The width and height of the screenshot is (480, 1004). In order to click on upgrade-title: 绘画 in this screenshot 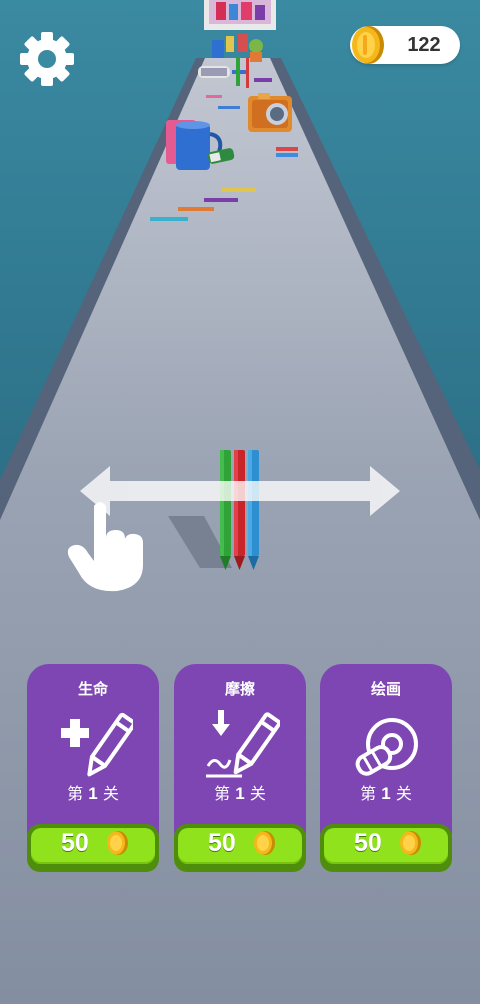, I will do `click(385, 689)`.